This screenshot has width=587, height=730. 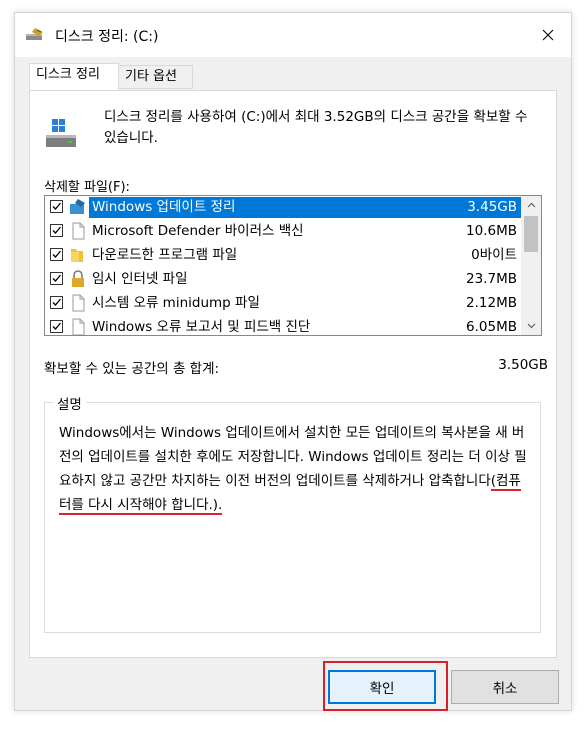 I want to click on window-title: 디스크 정리: (C:), so click(x=107, y=37).